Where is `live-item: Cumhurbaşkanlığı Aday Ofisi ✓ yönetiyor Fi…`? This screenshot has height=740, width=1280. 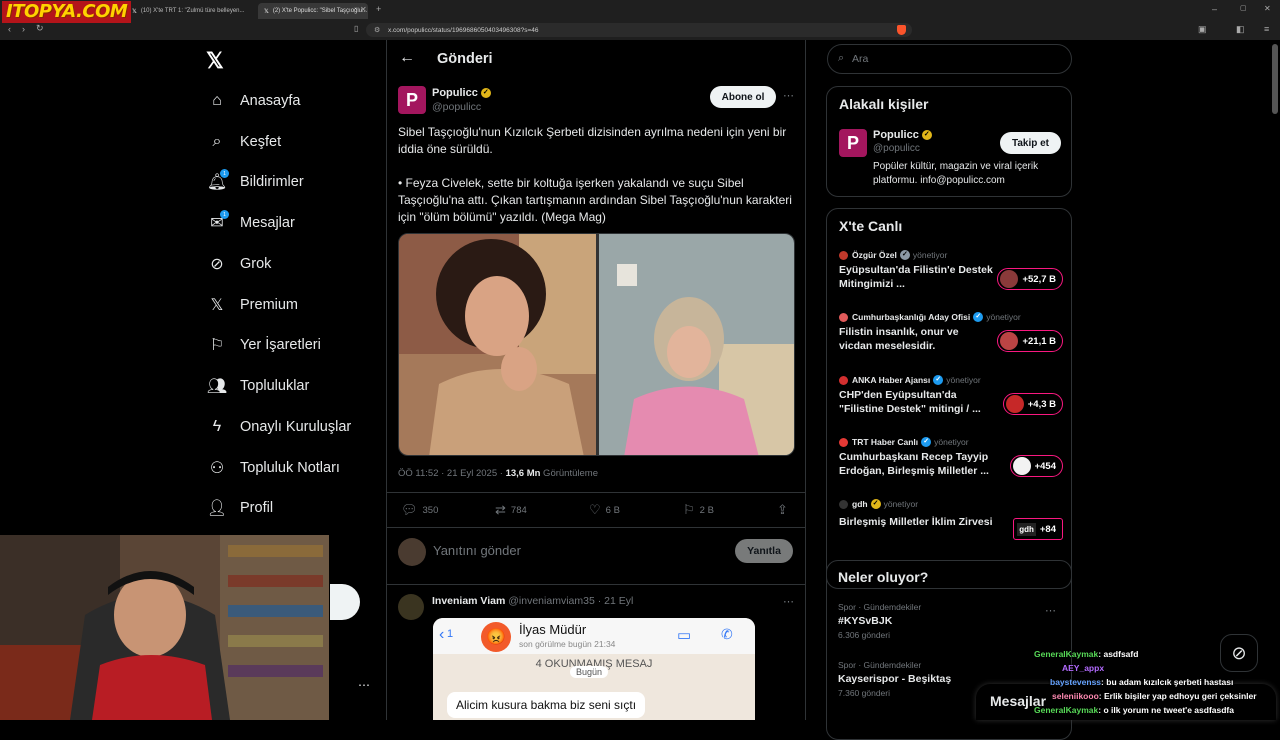 live-item: Cumhurbaşkanlığı Aday Ofisi ✓ yönetiyor Fi… is located at coordinates (951, 337).